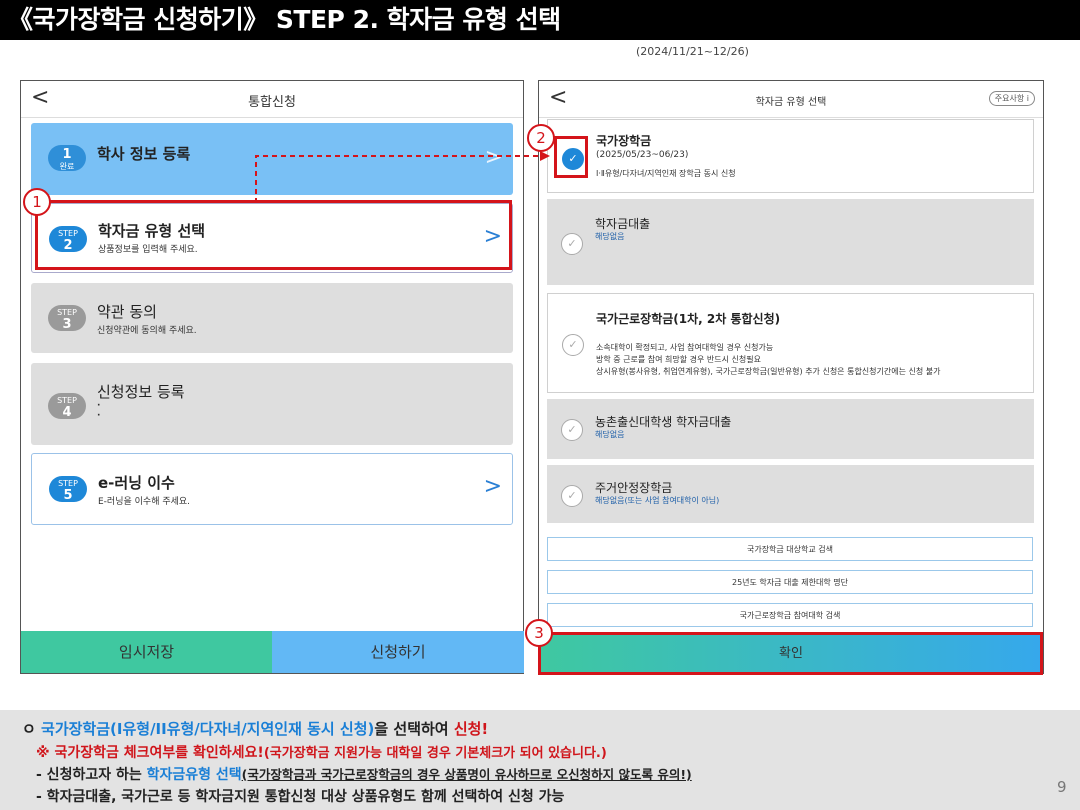 Image resolution: width=1080 pixels, height=810 pixels. Describe the element at coordinates (32, 729) in the screenshot. I see `bullet: ㅇ` at that location.